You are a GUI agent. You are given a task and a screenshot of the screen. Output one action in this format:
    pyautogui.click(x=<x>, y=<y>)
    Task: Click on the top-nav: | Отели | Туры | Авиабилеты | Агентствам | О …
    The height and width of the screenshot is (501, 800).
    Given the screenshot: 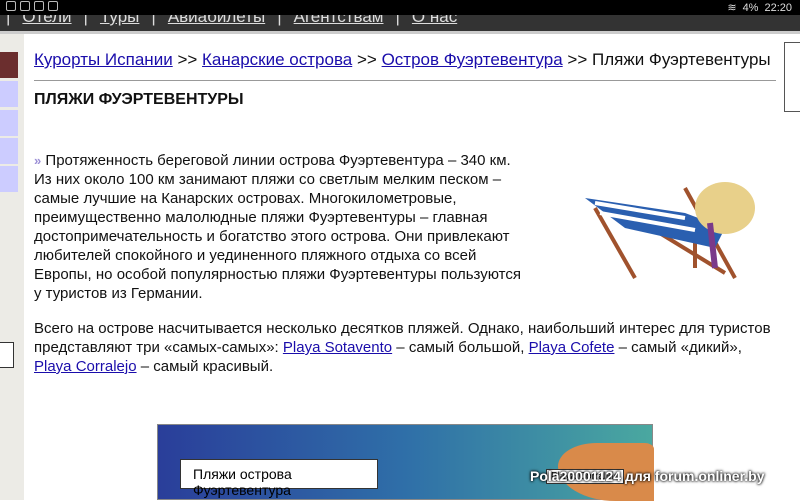 What is the action you would take?
    pyautogui.click(x=400, y=23)
    